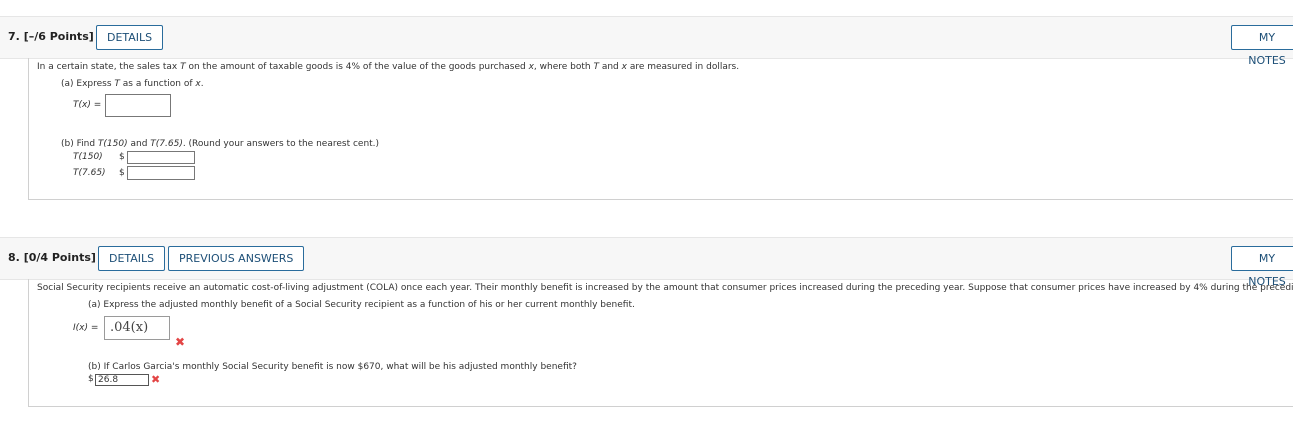 The height and width of the screenshot is (442, 1293). What do you see at coordinates (14, 257) in the screenshot?
I see `q8-number: 8.` at bounding box center [14, 257].